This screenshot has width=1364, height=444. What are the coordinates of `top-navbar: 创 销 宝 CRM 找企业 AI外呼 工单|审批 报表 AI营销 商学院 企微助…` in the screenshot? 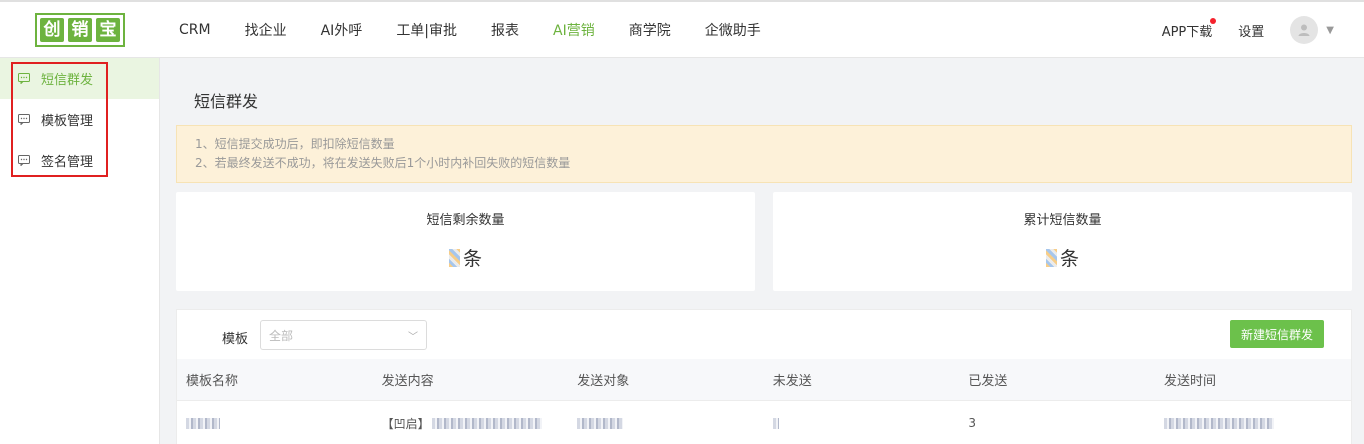 It's located at (682, 29).